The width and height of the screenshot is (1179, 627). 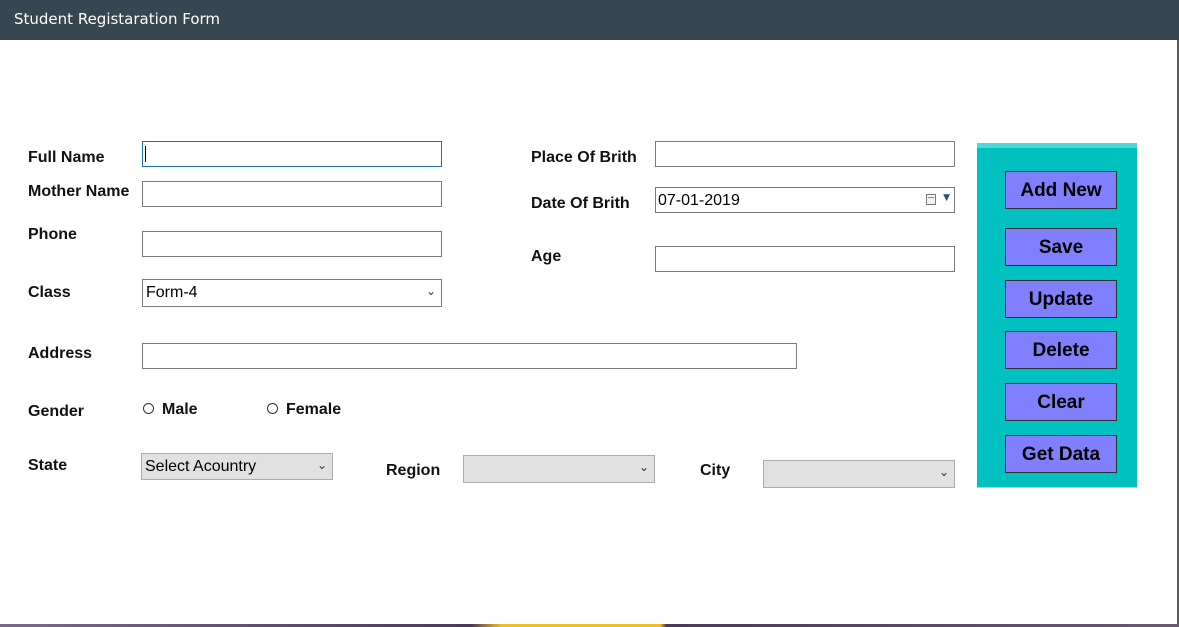 What do you see at coordinates (60, 353) in the screenshot?
I see `address-label: Address` at bounding box center [60, 353].